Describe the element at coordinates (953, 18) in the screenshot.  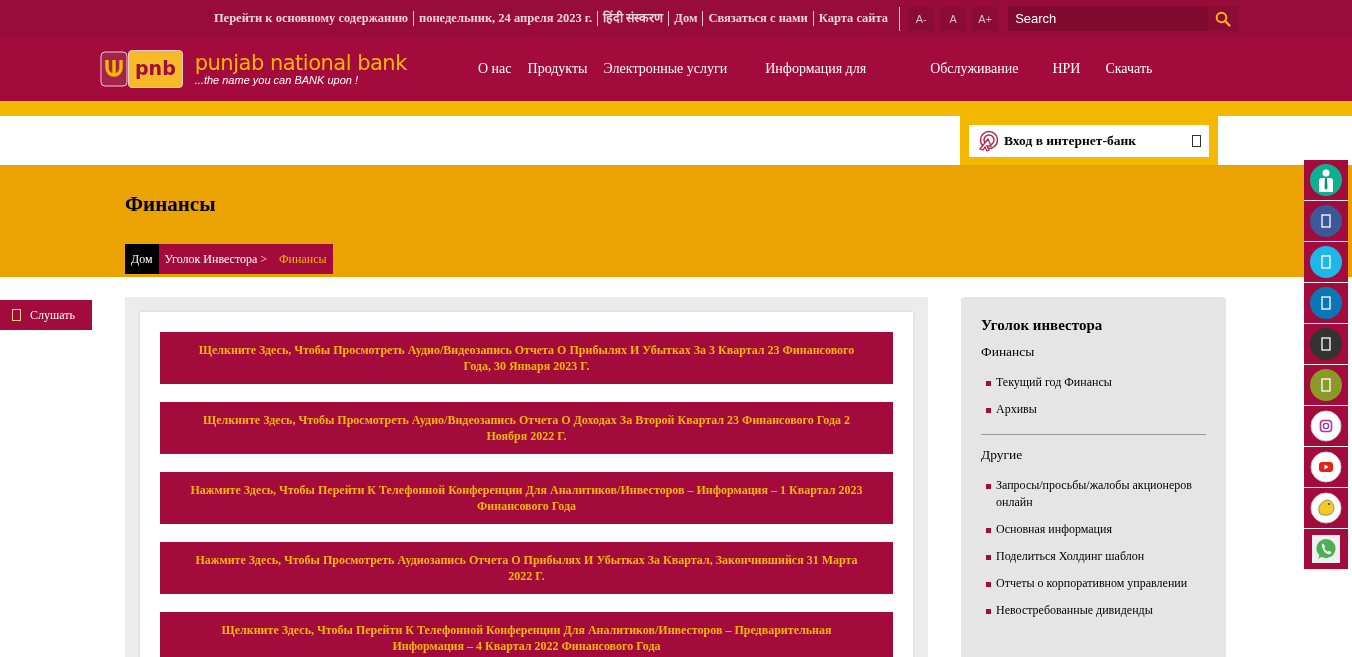
I see `font-size-button: A` at that location.